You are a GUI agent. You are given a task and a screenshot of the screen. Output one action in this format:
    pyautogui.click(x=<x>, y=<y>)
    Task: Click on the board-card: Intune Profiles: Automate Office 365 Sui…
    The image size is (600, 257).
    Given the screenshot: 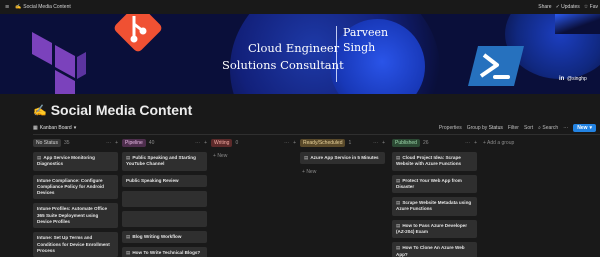 What is the action you would take?
    pyautogui.click(x=75, y=216)
    